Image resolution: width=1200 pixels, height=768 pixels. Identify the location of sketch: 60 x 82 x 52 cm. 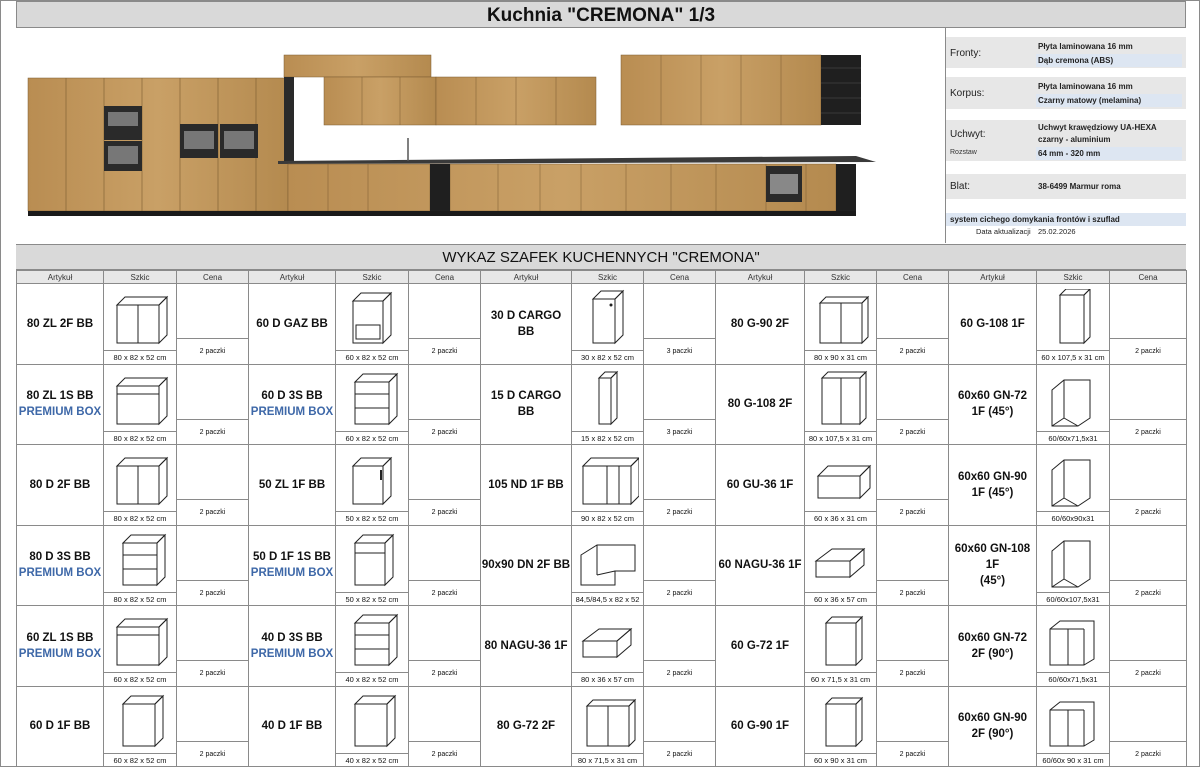
(140, 726).